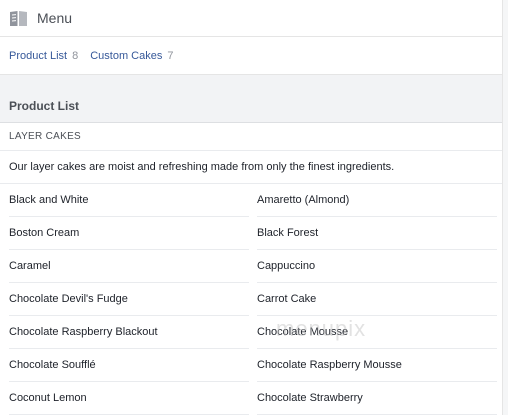 The image size is (508, 415). I want to click on menu-book-icon, so click(18, 18).